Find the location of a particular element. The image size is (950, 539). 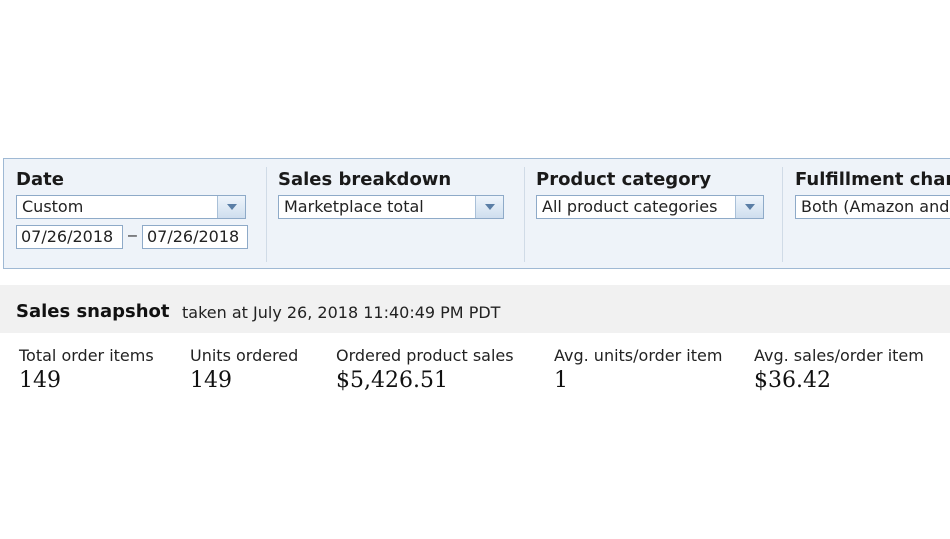

metric-label: Units ordered is located at coordinates (244, 355).